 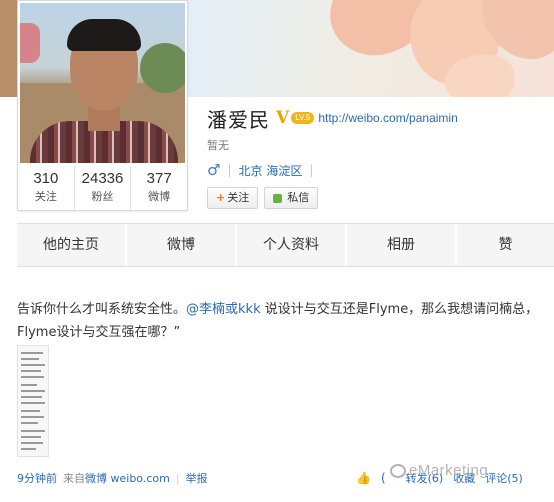 What do you see at coordinates (278, 198) in the screenshot?
I see `message-icon` at bounding box center [278, 198].